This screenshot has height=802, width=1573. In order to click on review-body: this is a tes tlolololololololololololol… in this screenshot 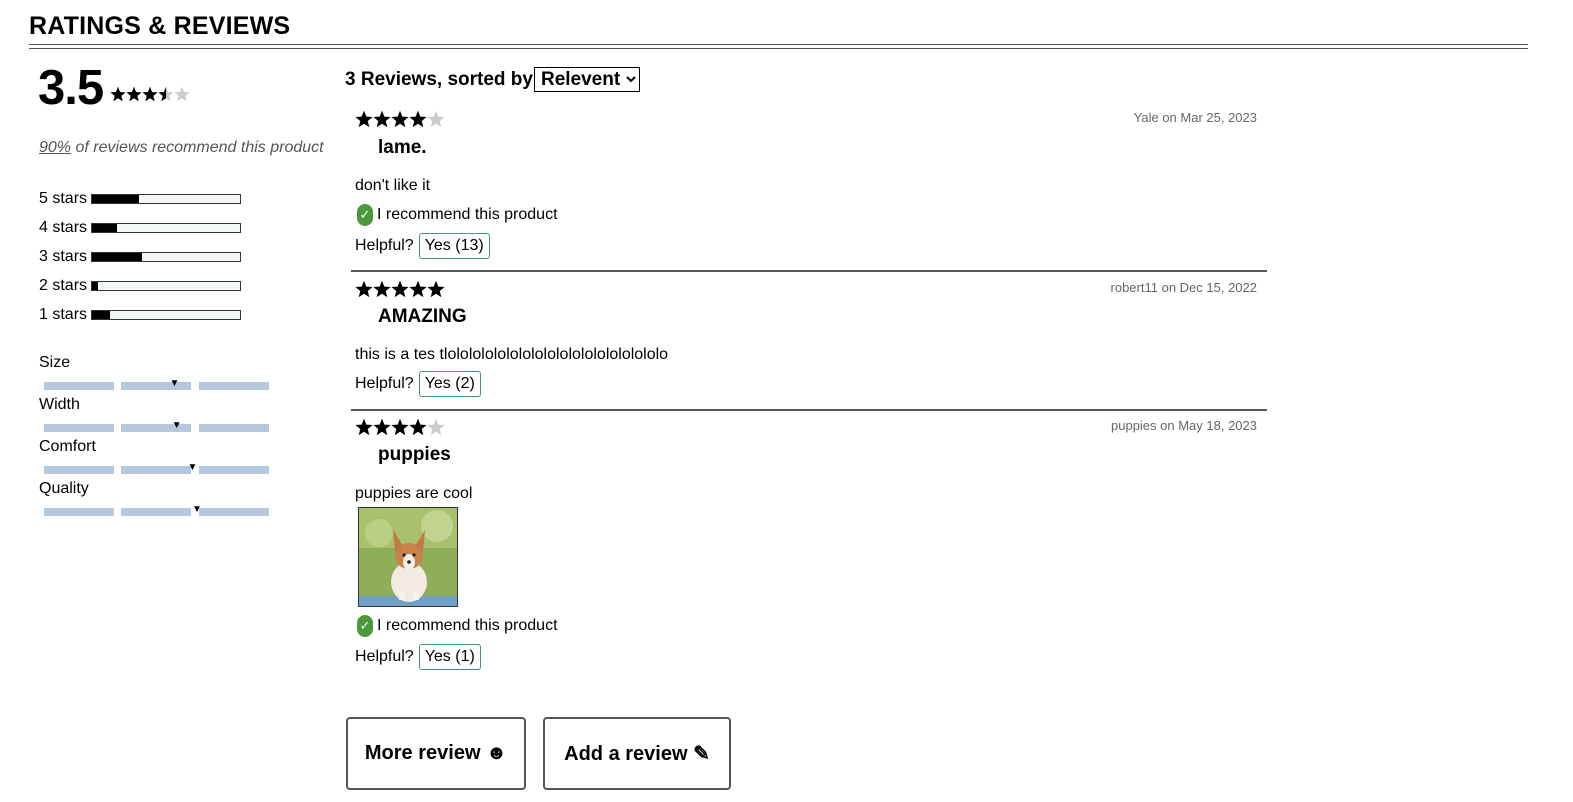, I will do `click(512, 354)`.